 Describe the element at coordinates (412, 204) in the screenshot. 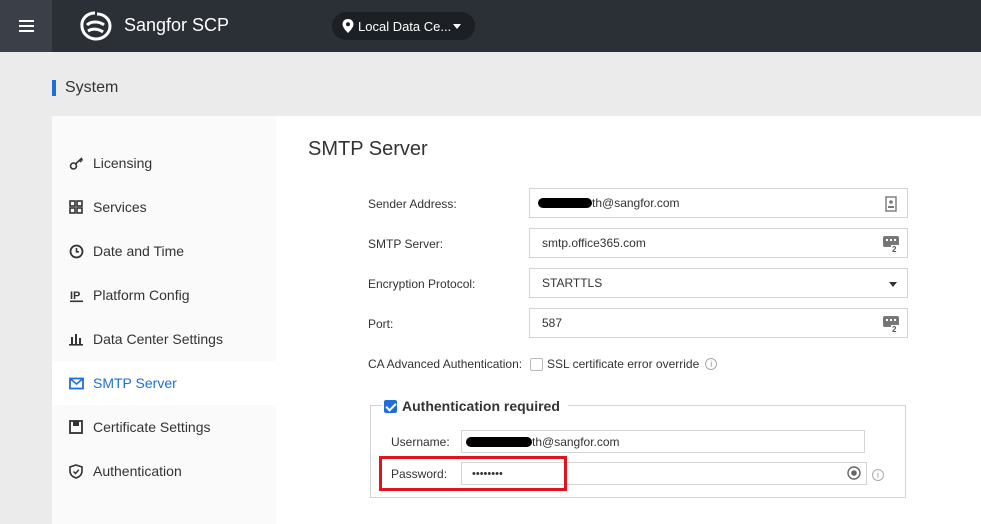

I see `sender-address-label: Sender Address:` at that location.